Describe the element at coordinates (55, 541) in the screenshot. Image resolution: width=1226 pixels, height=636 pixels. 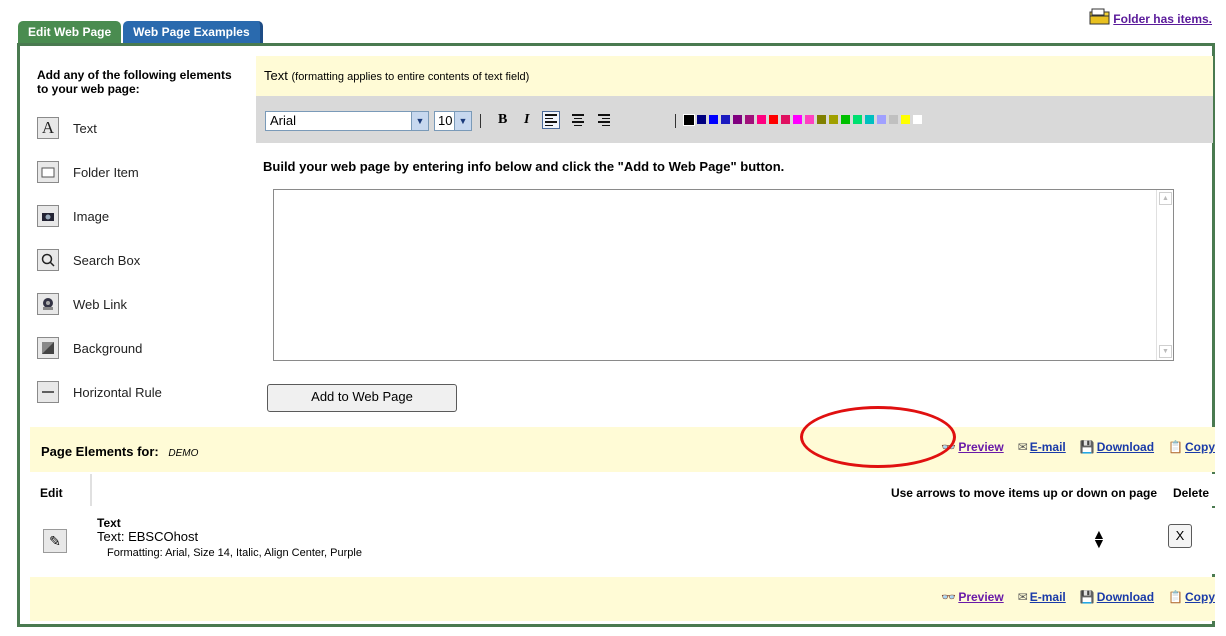
I see `edit-pencil-icon: ✎` at that location.